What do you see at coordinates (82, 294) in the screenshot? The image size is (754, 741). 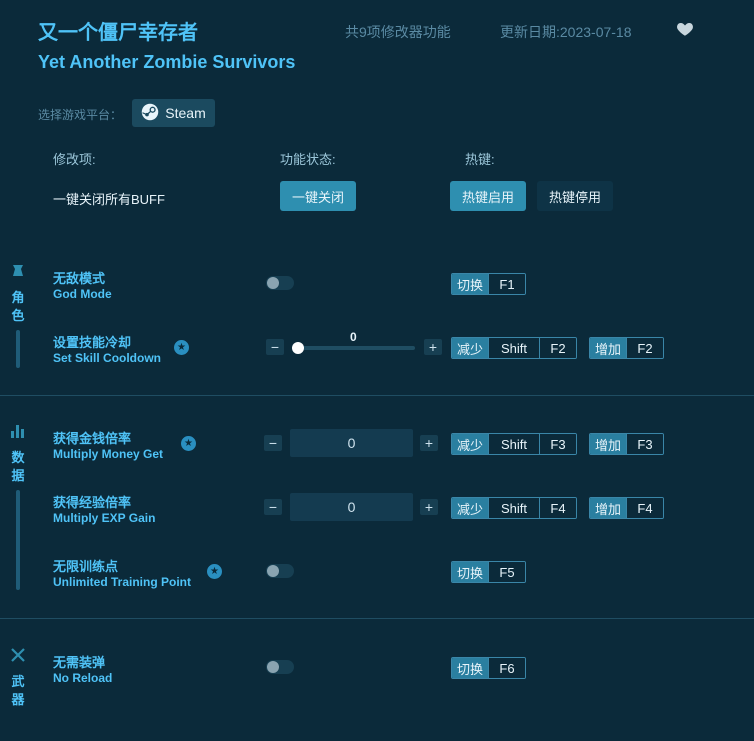 I see `god-mode-label-en: God Mode` at bounding box center [82, 294].